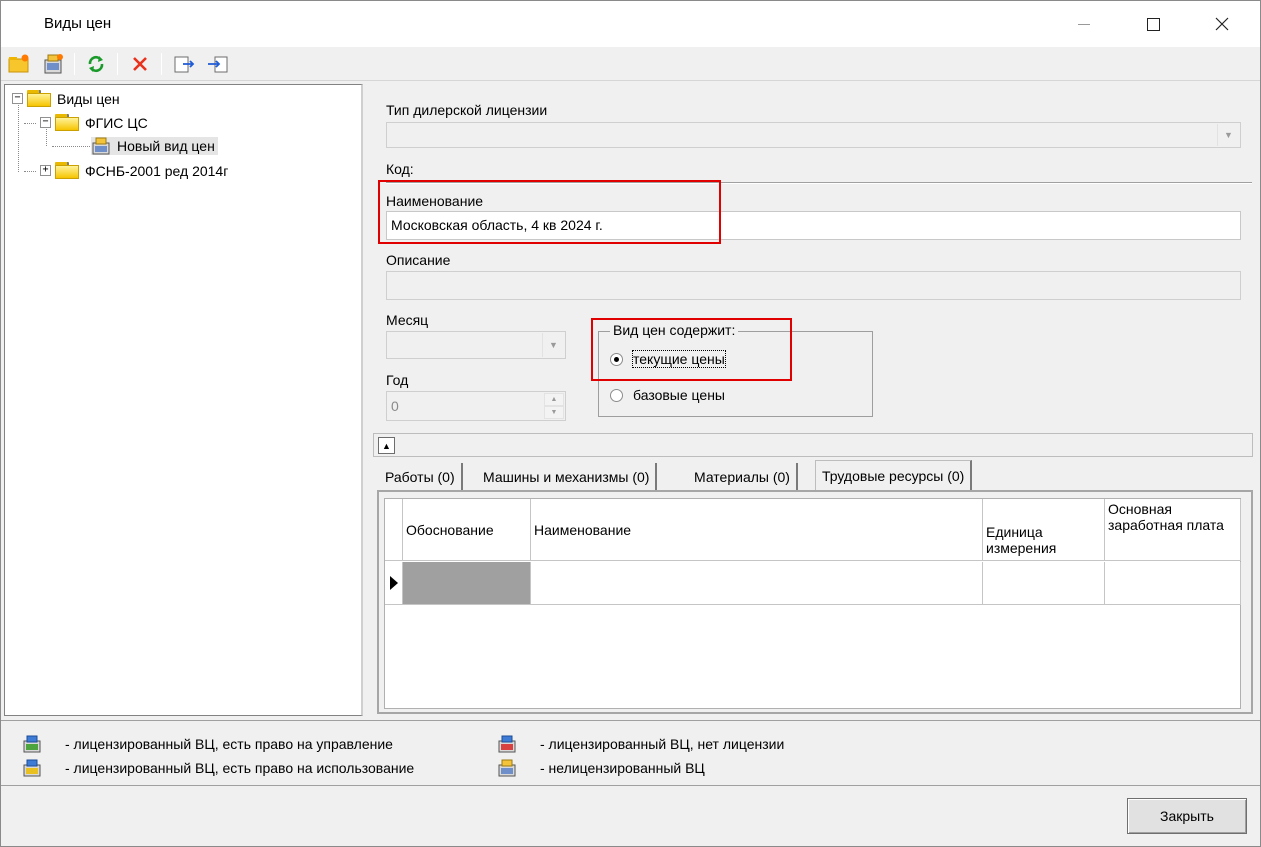  I want to click on close-button: Закрыть, so click(1187, 816).